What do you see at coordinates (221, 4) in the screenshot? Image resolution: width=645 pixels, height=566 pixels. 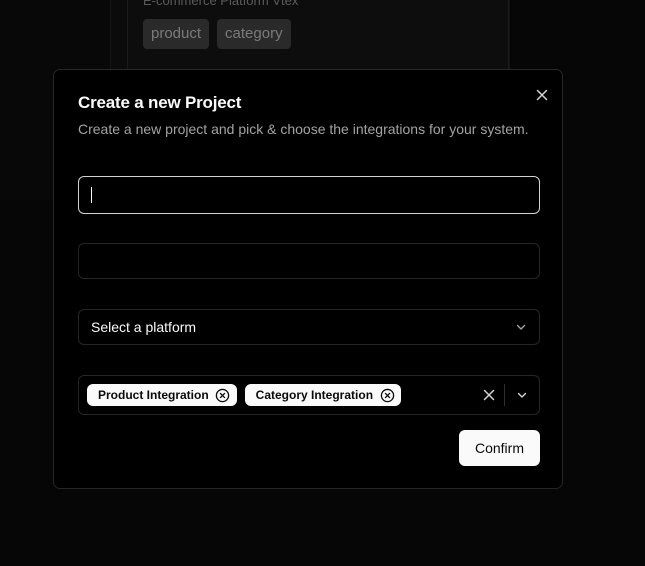 I see `background-card-title: E-commerce Platform Vtex` at bounding box center [221, 4].